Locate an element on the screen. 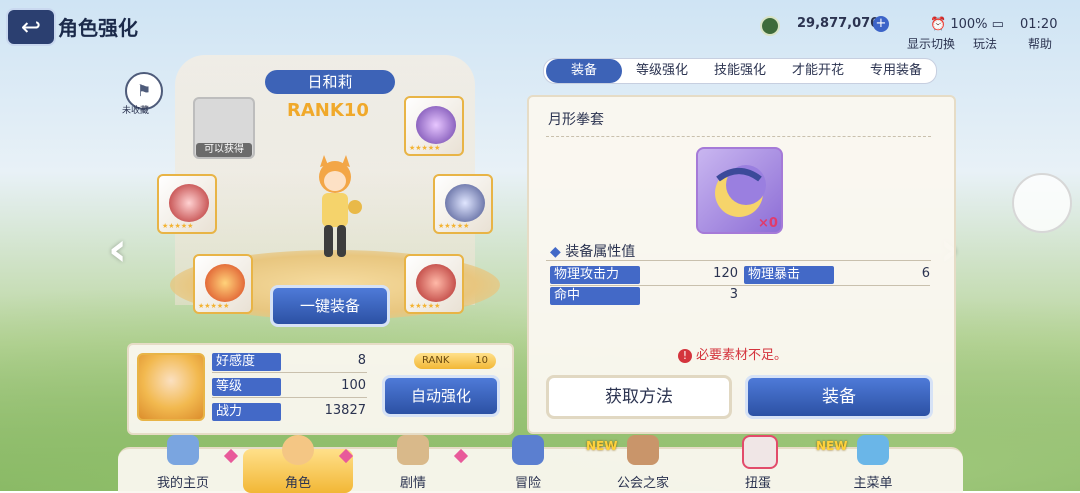 The width and height of the screenshot is (1080, 493). equip-slot-3: ★★★★★ is located at coordinates (187, 204).